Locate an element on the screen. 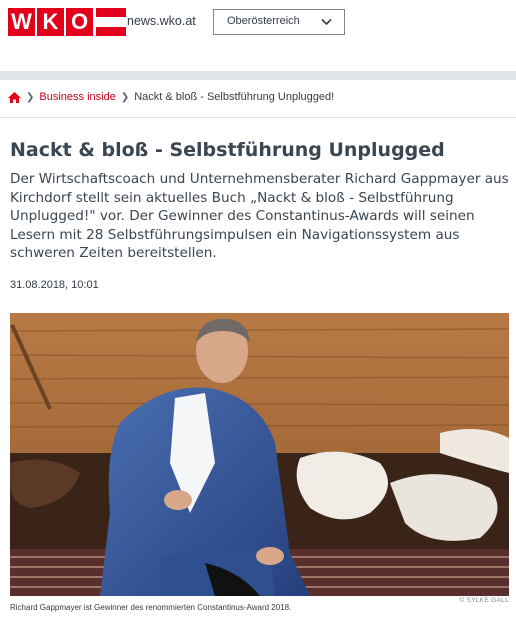  wko-logo: W K O is located at coordinates (67, 22).